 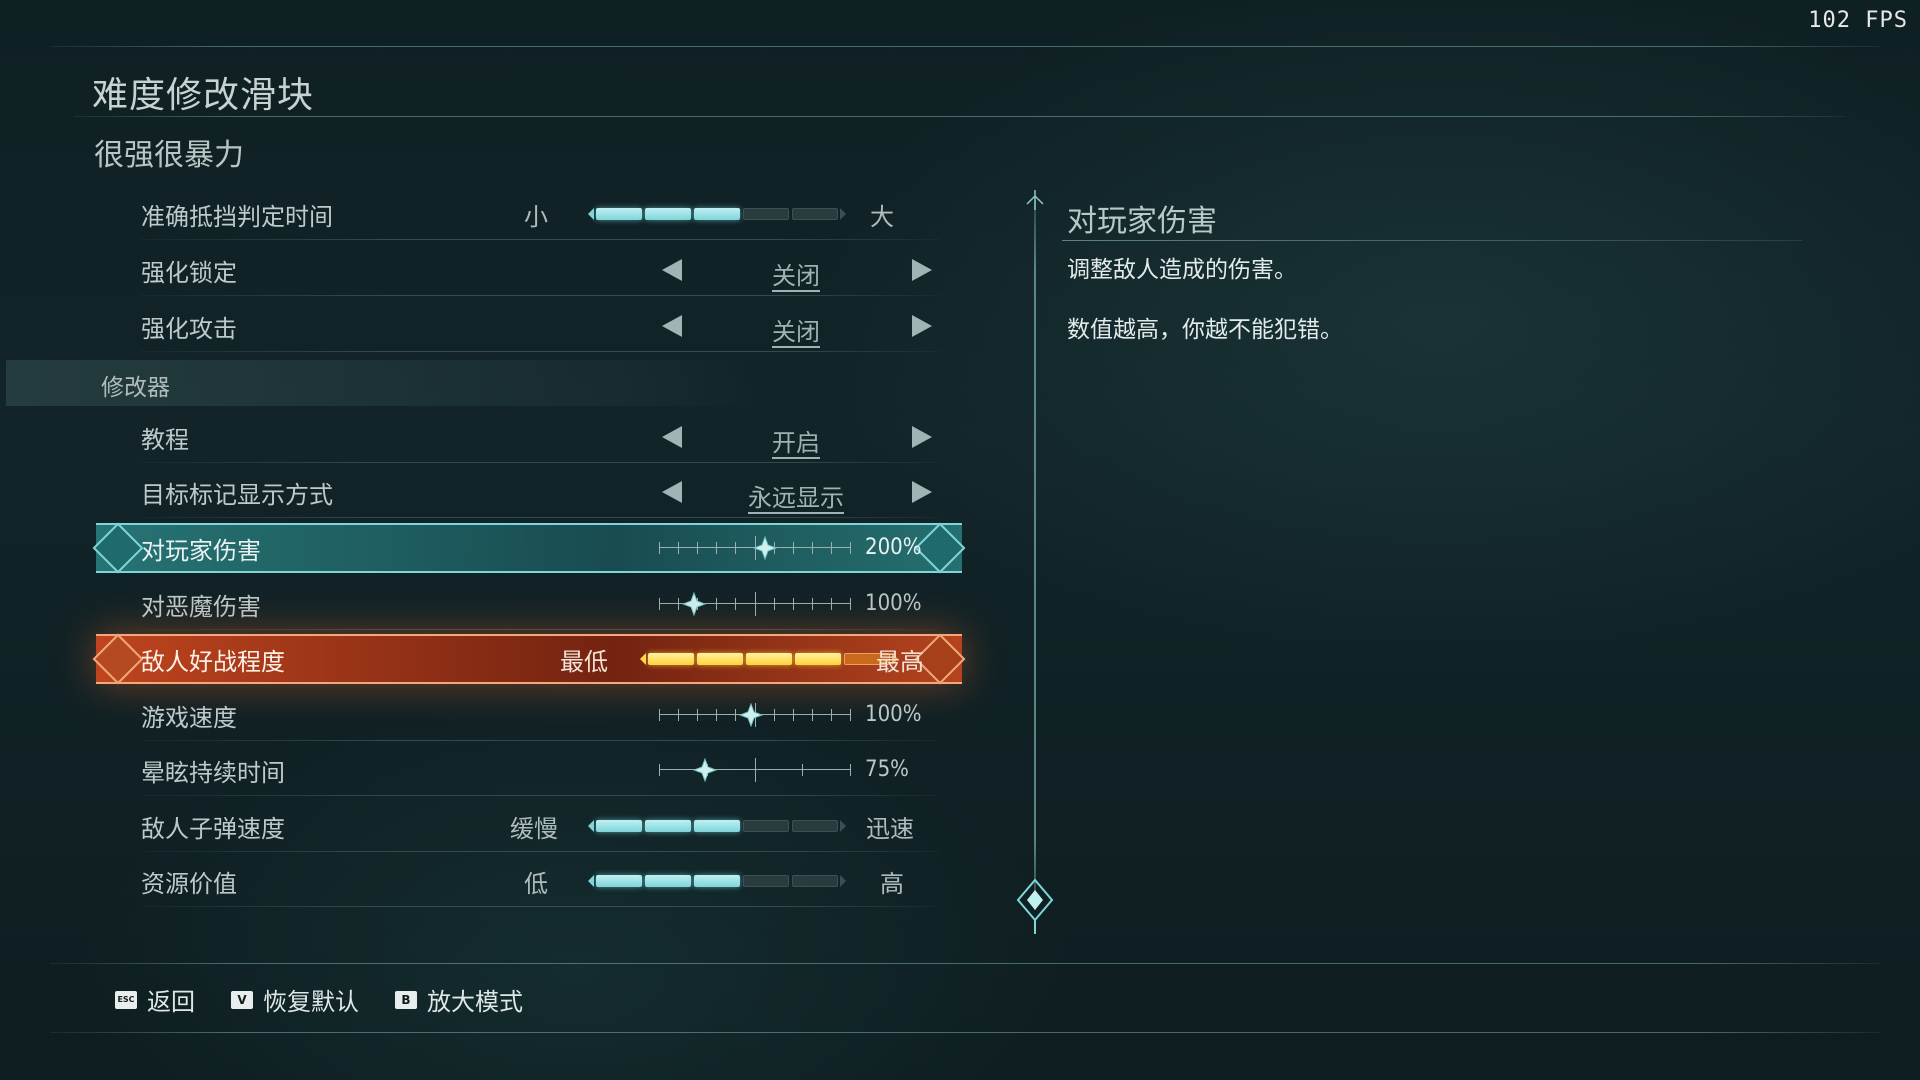 What do you see at coordinates (1035, 906) in the screenshot?
I see `diamond-ornament-icon` at bounding box center [1035, 906].